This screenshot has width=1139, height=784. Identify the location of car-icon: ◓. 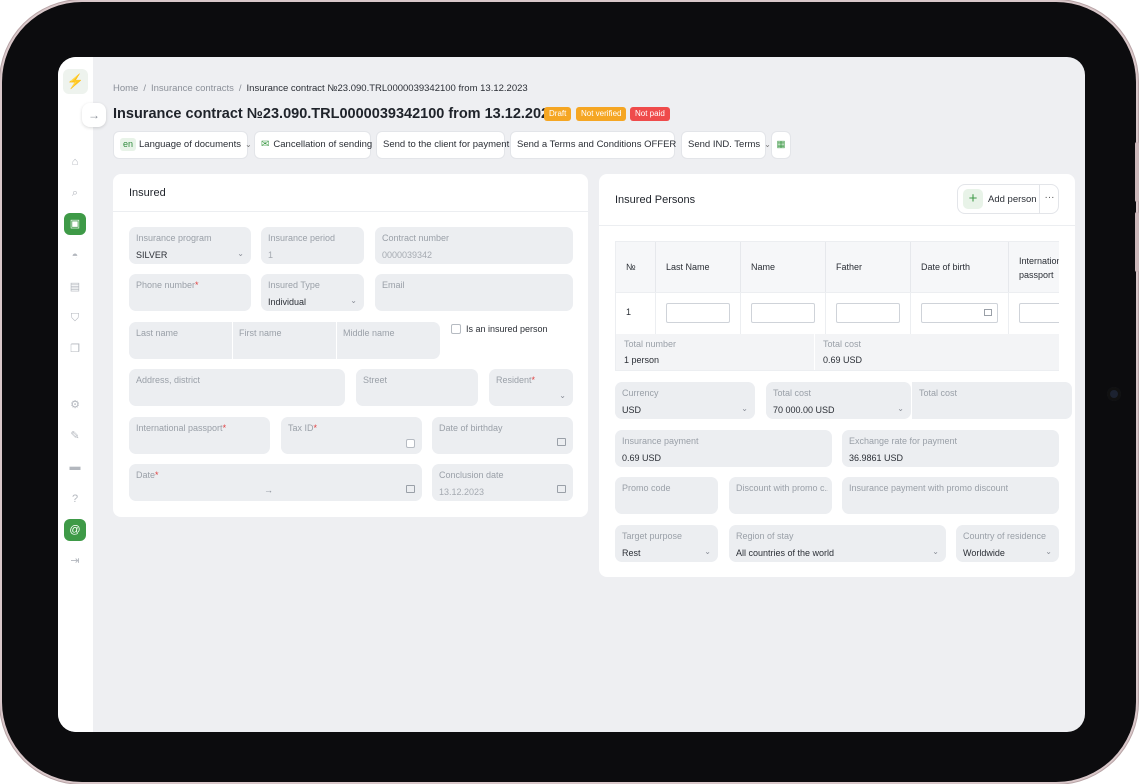
(75, 256).